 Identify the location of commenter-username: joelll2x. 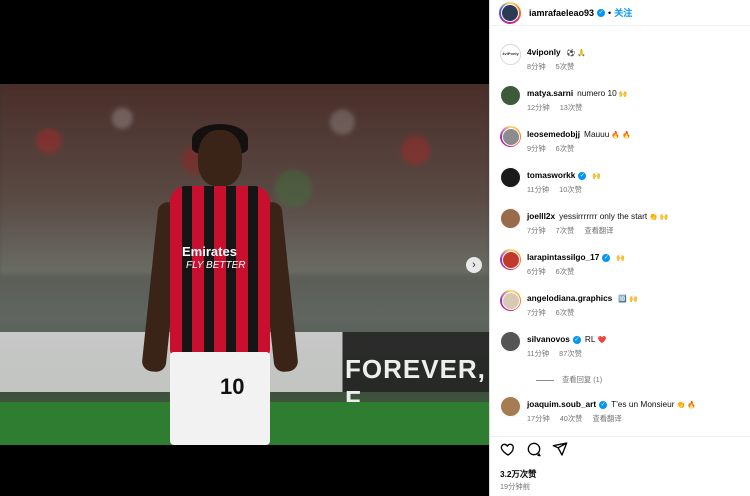
(541, 216).